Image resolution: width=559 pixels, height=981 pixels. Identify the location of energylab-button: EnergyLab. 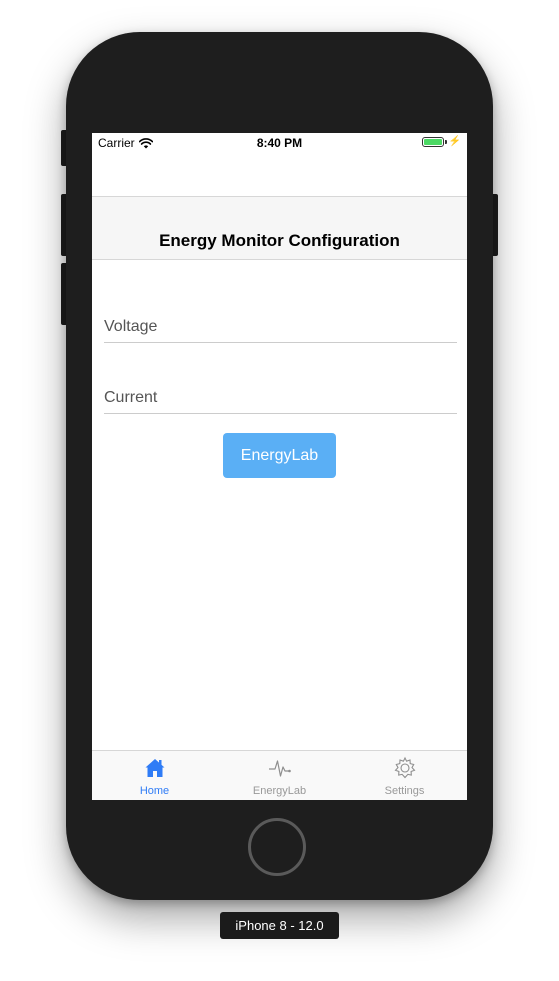
(279, 455).